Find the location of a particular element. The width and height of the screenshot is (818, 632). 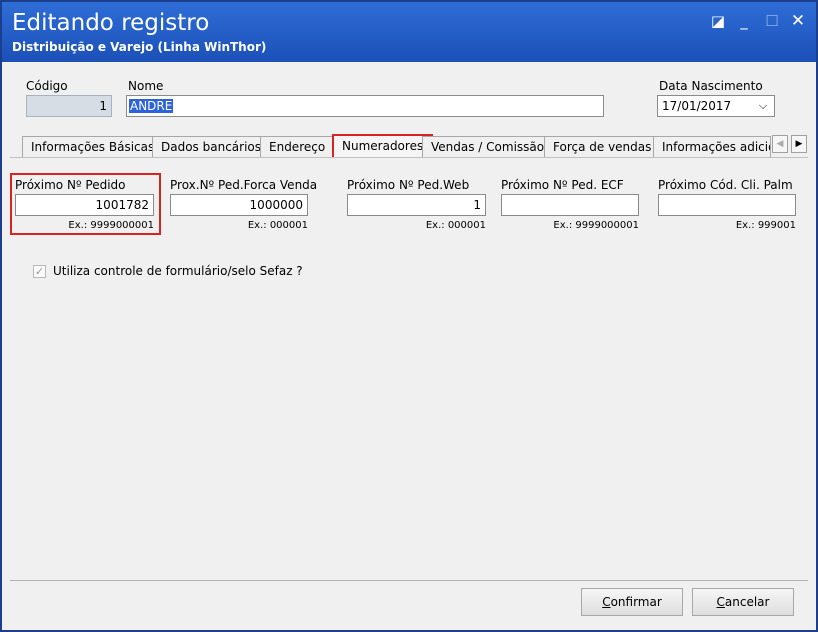

ped-ecf-example: Ex.: 9999000001 is located at coordinates (596, 225).